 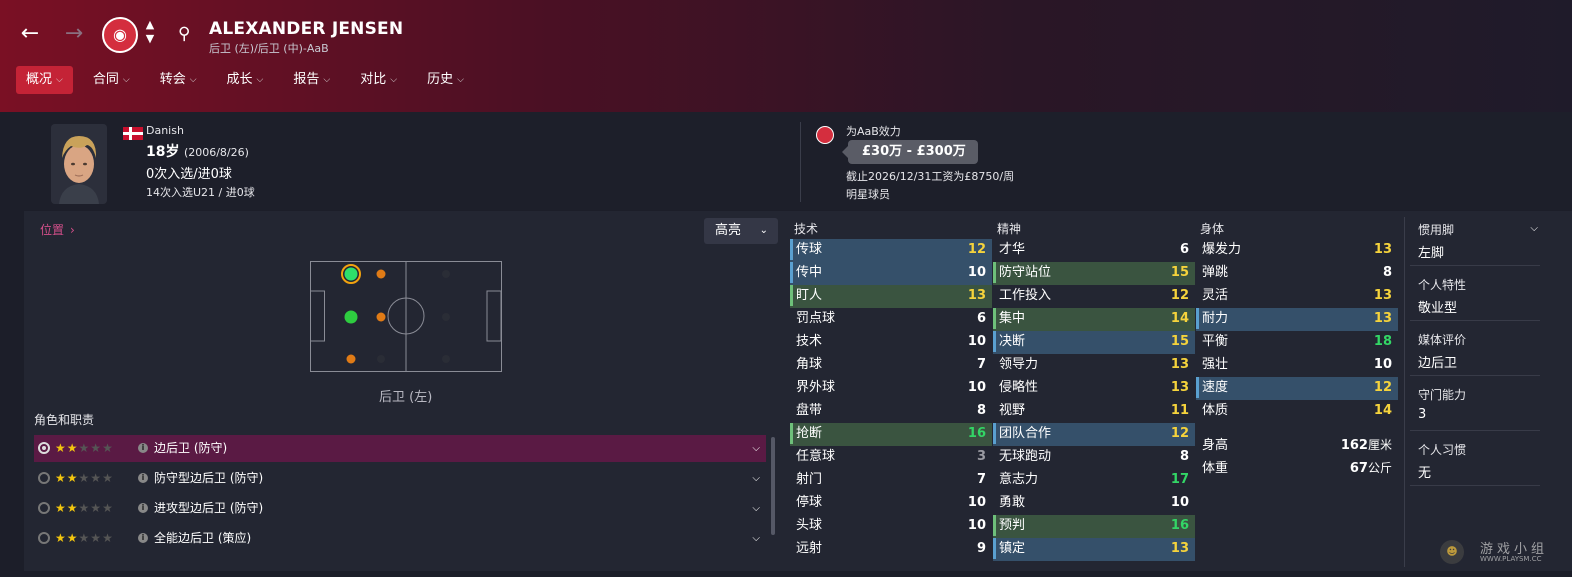 I want to click on attribute-name: 领导力, so click(x=1019, y=364).